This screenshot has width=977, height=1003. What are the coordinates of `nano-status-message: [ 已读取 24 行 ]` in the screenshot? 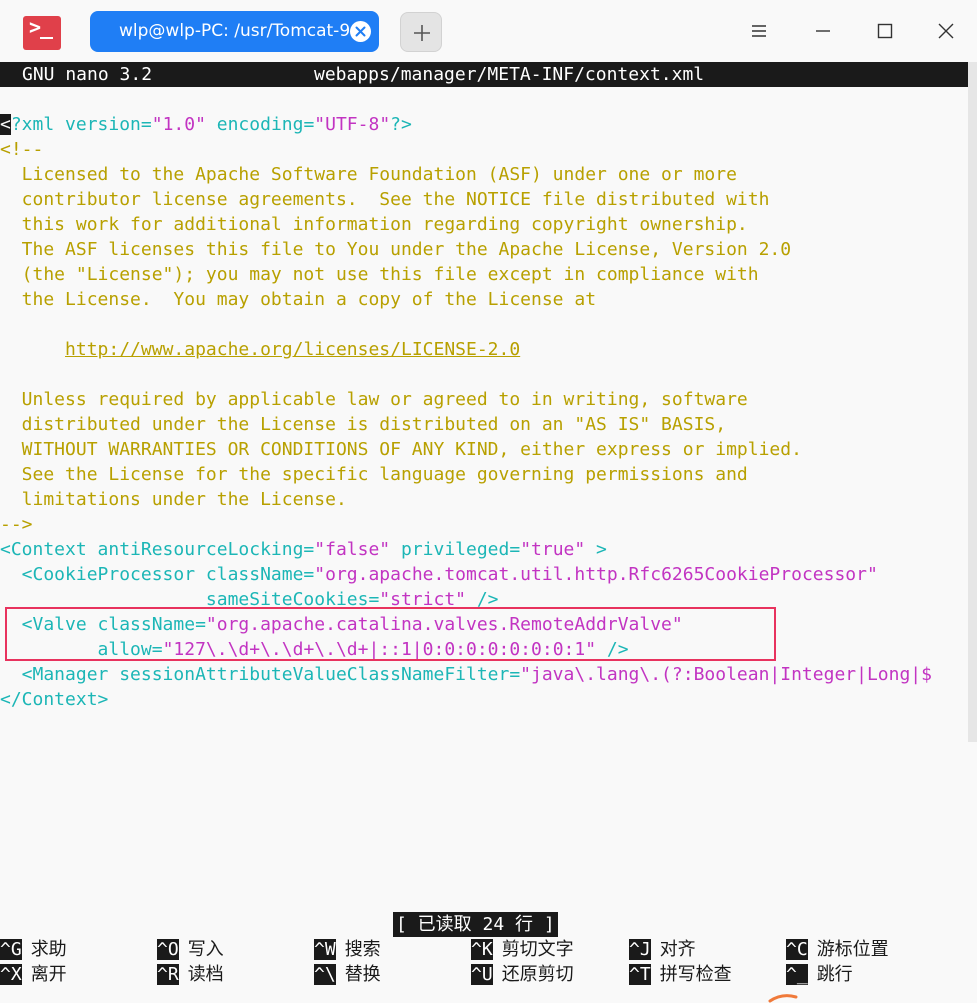 It's located at (475, 924).